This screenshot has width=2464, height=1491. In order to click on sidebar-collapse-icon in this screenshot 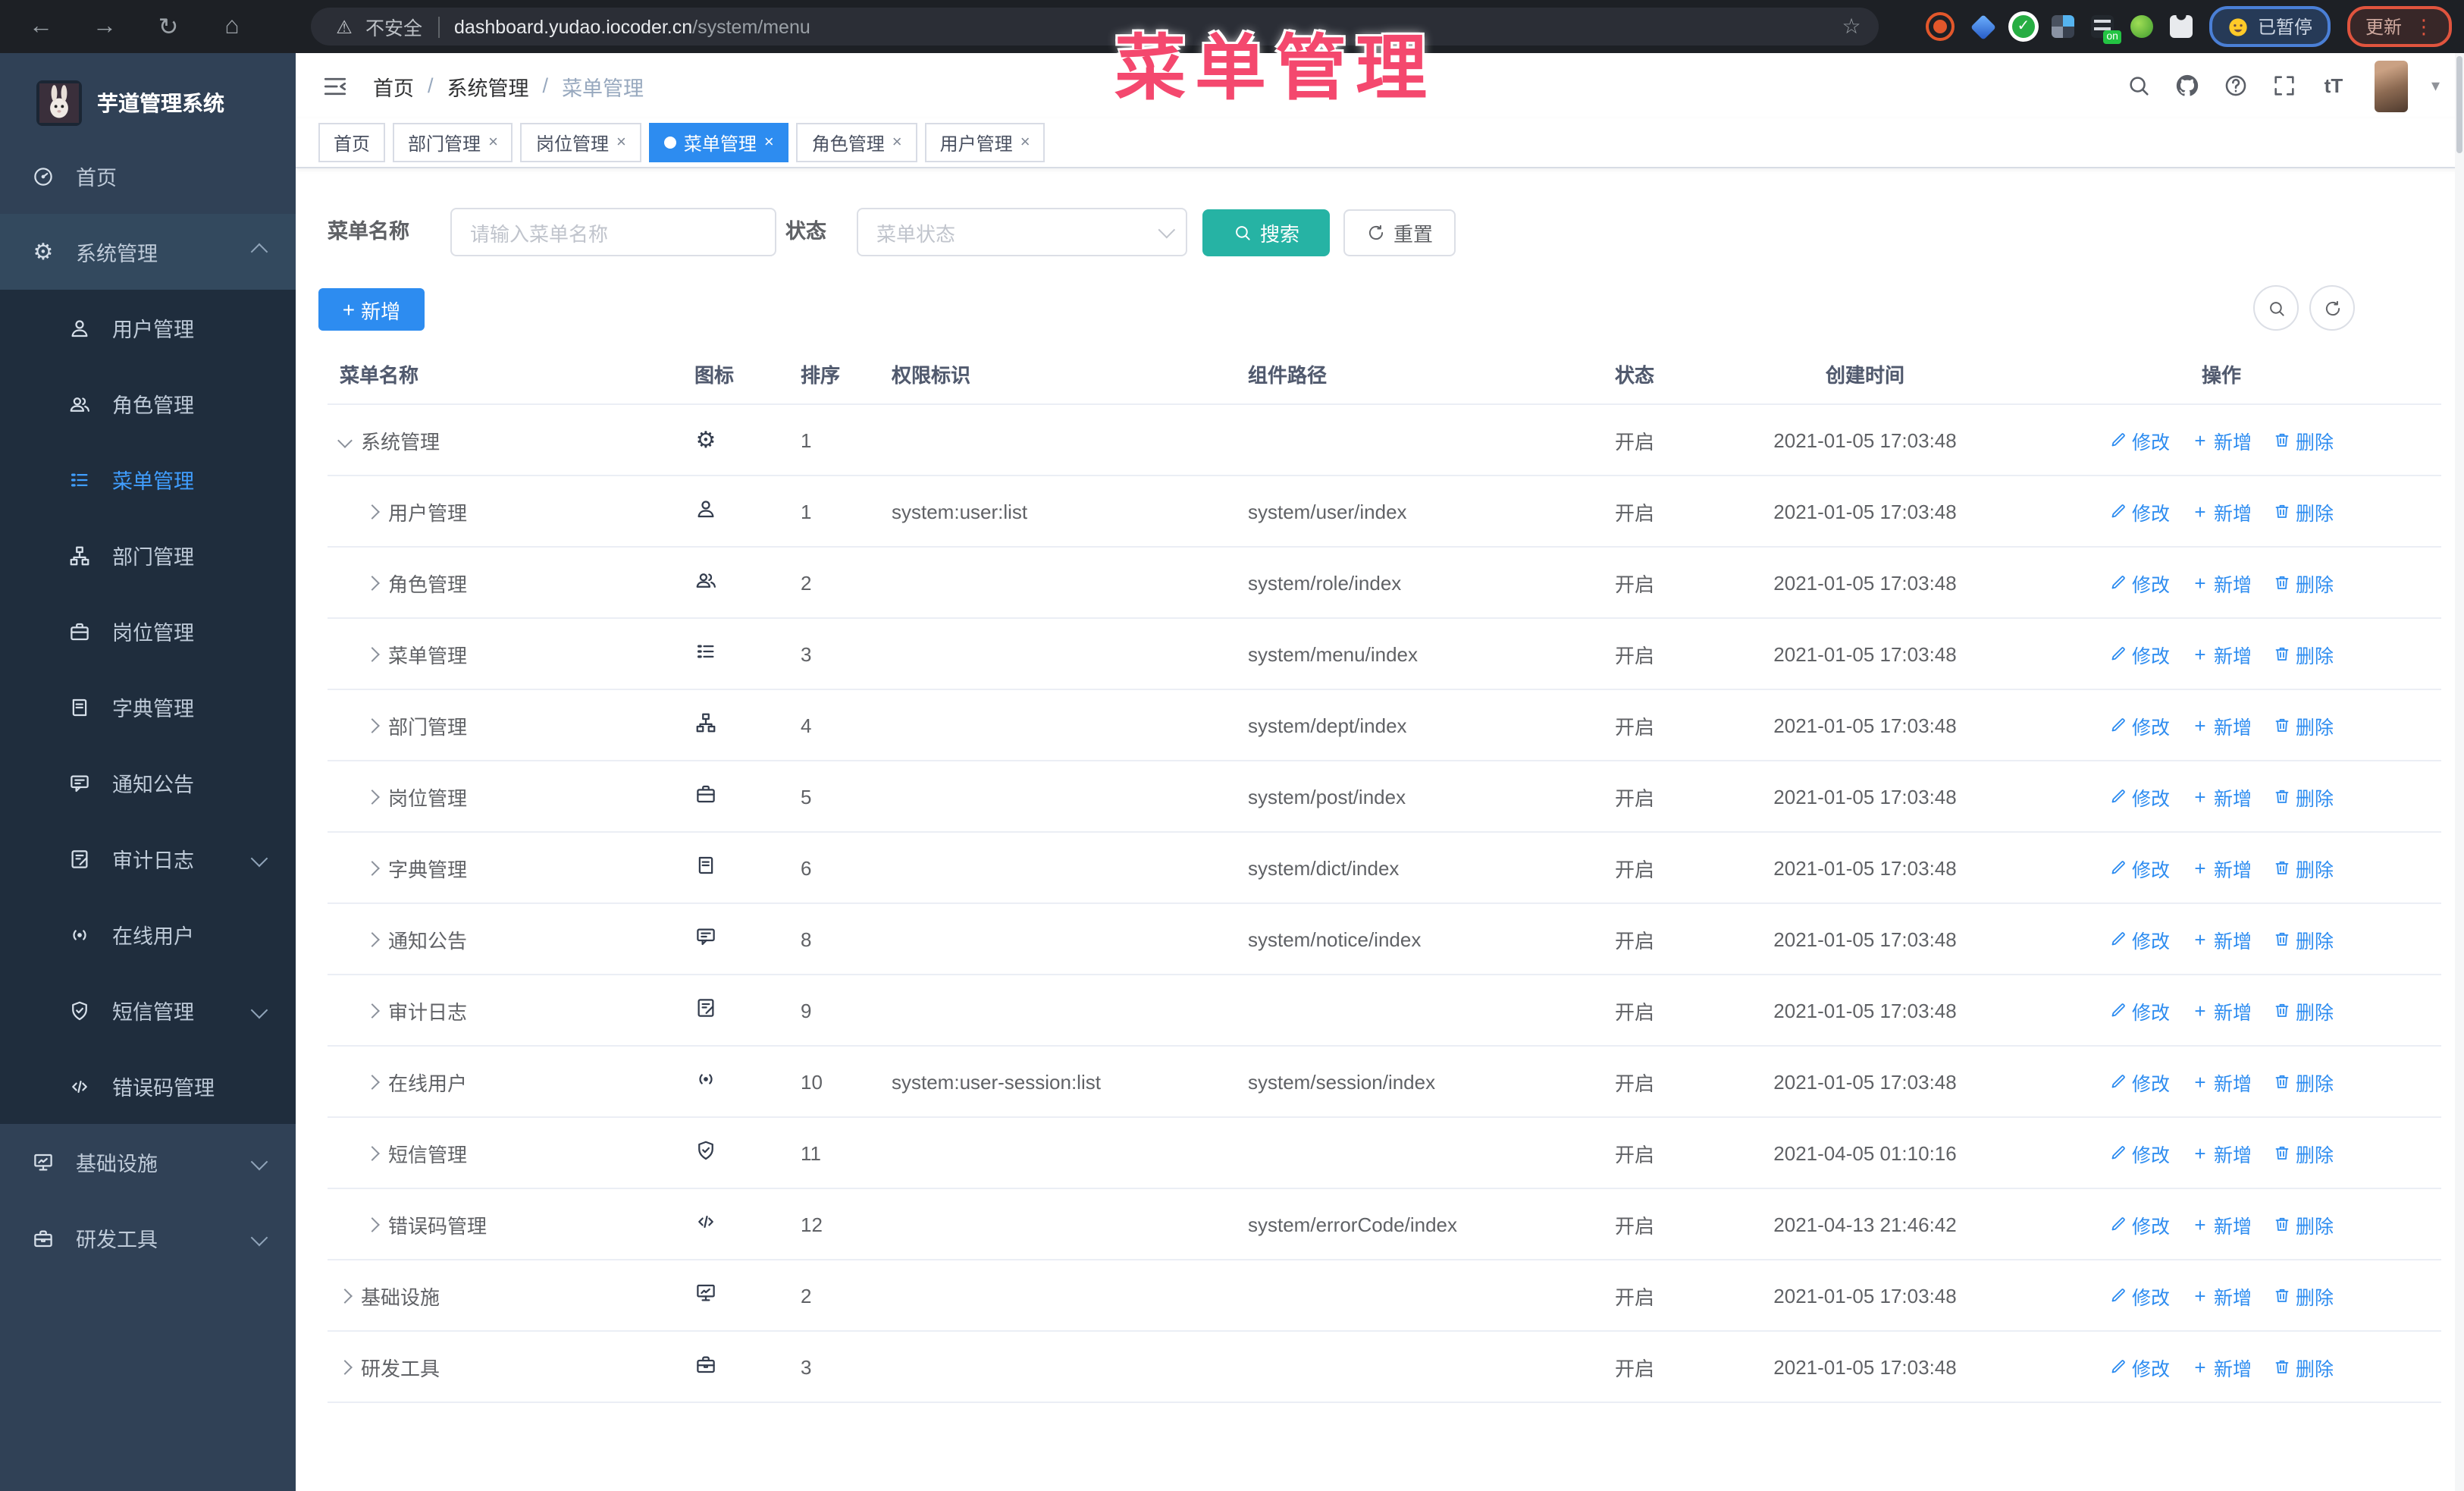, I will do `click(335, 85)`.